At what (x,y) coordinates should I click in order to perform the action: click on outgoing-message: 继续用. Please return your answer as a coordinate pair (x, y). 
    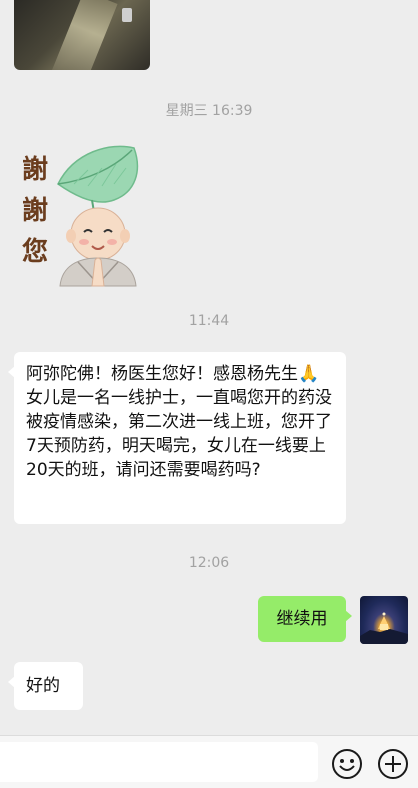
    Looking at the image, I should click on (305, 619).